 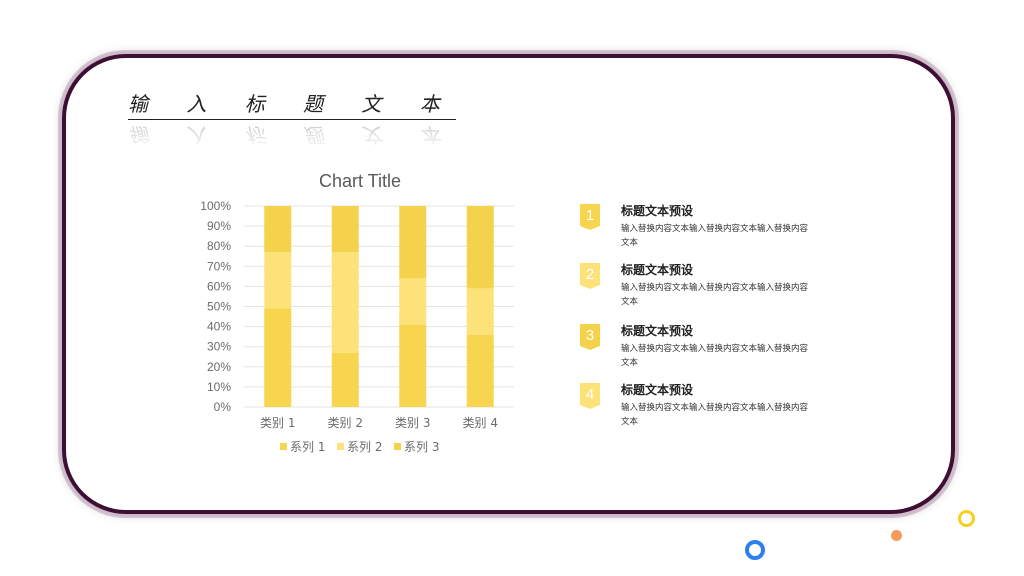 I want to click on badge-number: 3, so click(x=590, y=335).